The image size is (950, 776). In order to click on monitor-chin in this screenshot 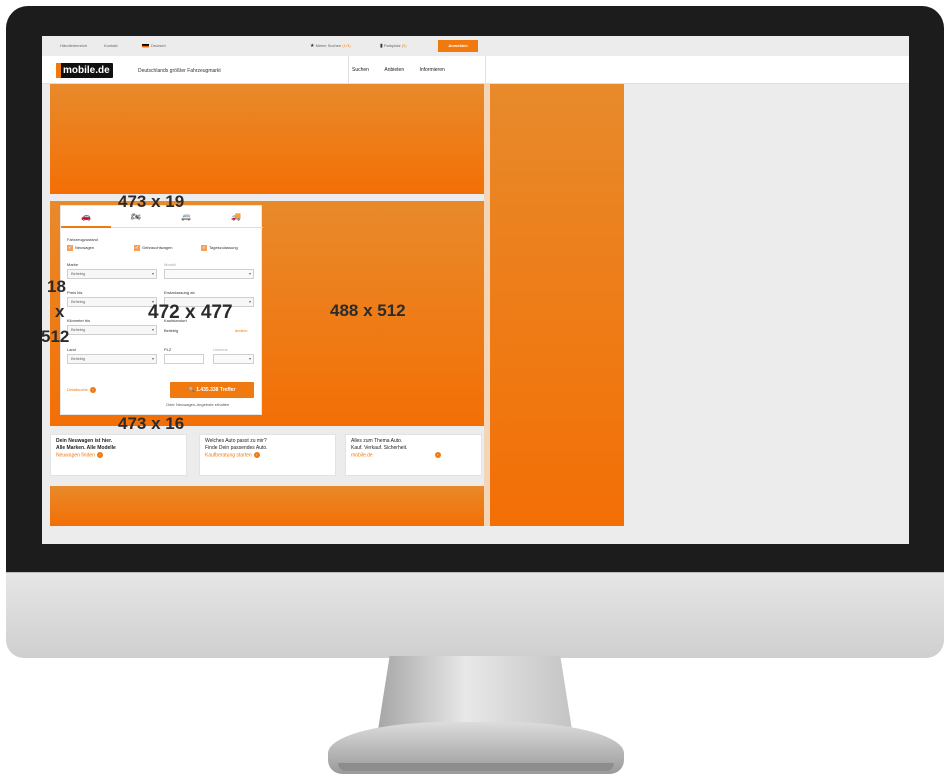, I will do `click(475, 615)`.